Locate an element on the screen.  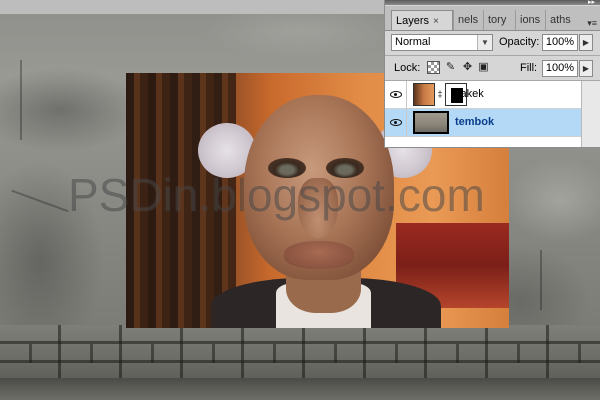
blend-mode-select: Normal ▼ is located at coordinates (442, 42).